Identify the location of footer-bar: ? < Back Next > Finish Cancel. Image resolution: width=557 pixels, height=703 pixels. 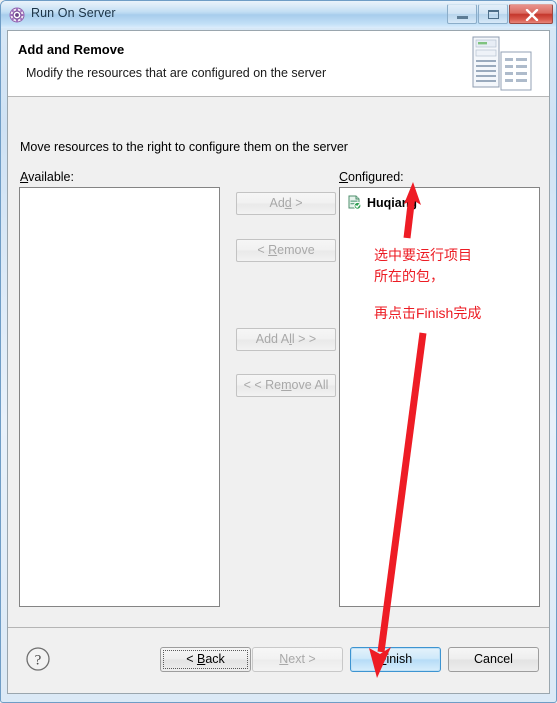
(278, 660).